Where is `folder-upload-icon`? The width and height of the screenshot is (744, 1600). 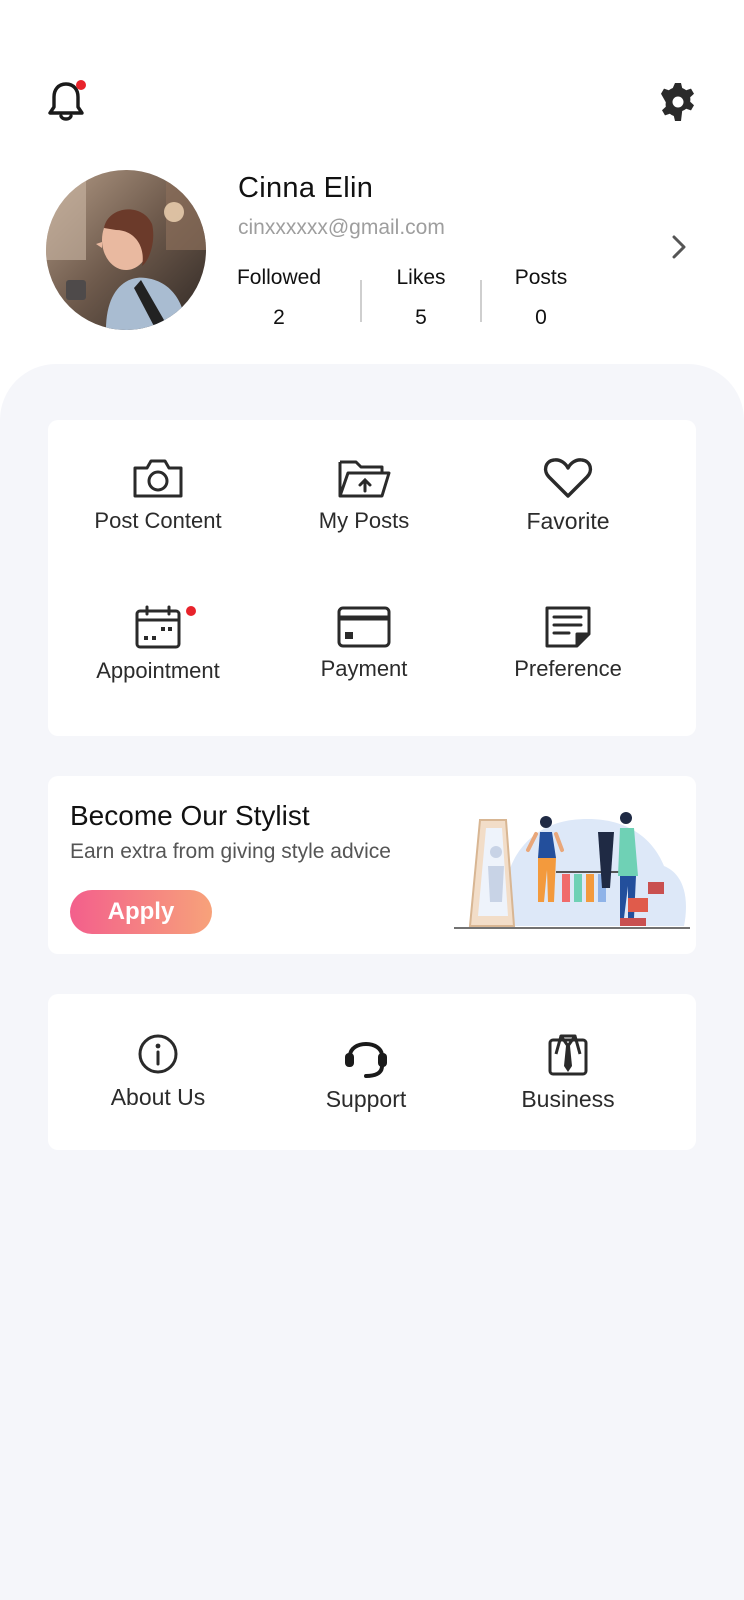 folder-upload-icon is located at coordinates (364, 479).